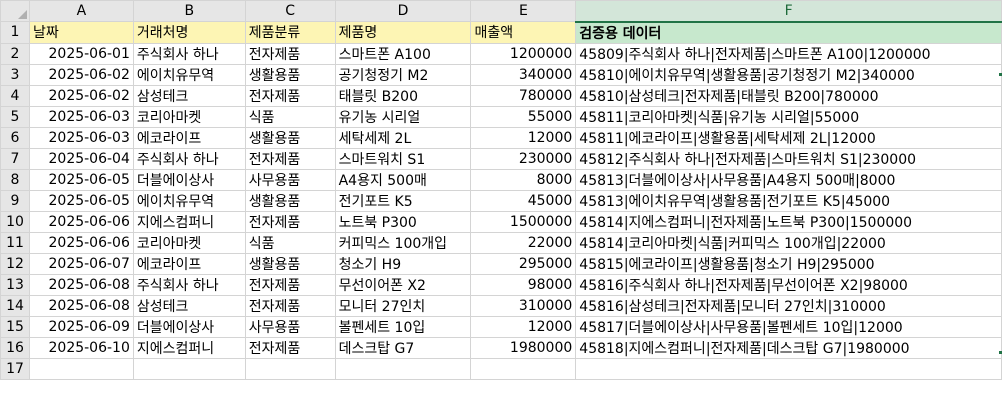 This screenshot has width=1002, height=400. Describe the element at coordinates (81, 347) in the screenshot. I see `date-cell: 2025-06-10` at that location.